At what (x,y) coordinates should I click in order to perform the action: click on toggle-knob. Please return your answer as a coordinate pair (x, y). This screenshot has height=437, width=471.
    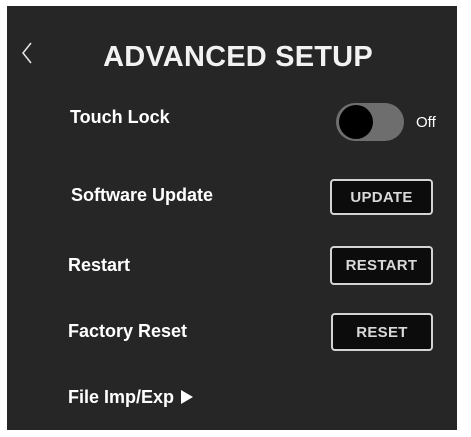
    Looking at the image, I should click on (356, 122).